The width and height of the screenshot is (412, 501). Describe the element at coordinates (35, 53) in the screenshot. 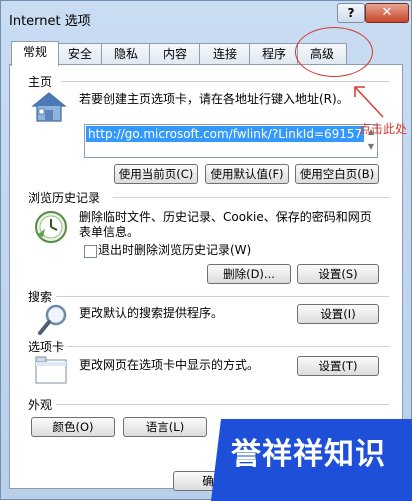

I see `tab-general: 常规` at that location.